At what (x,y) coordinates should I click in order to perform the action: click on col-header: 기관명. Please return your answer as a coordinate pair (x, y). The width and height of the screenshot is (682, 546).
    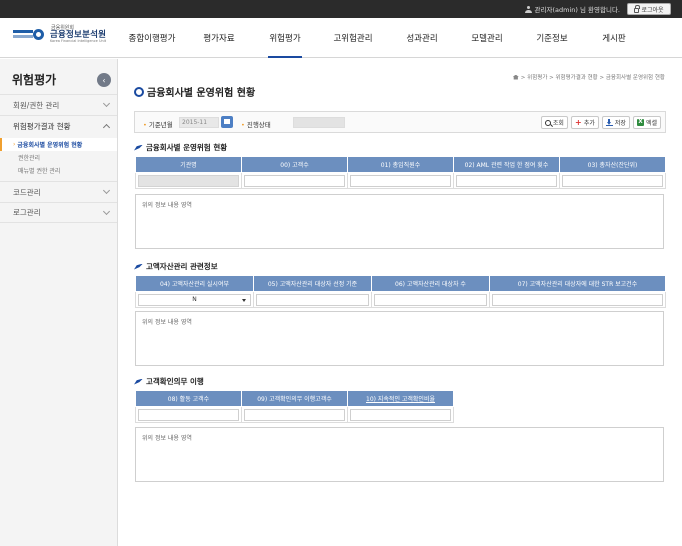
    Looking at the image, I should click on (188, 164).